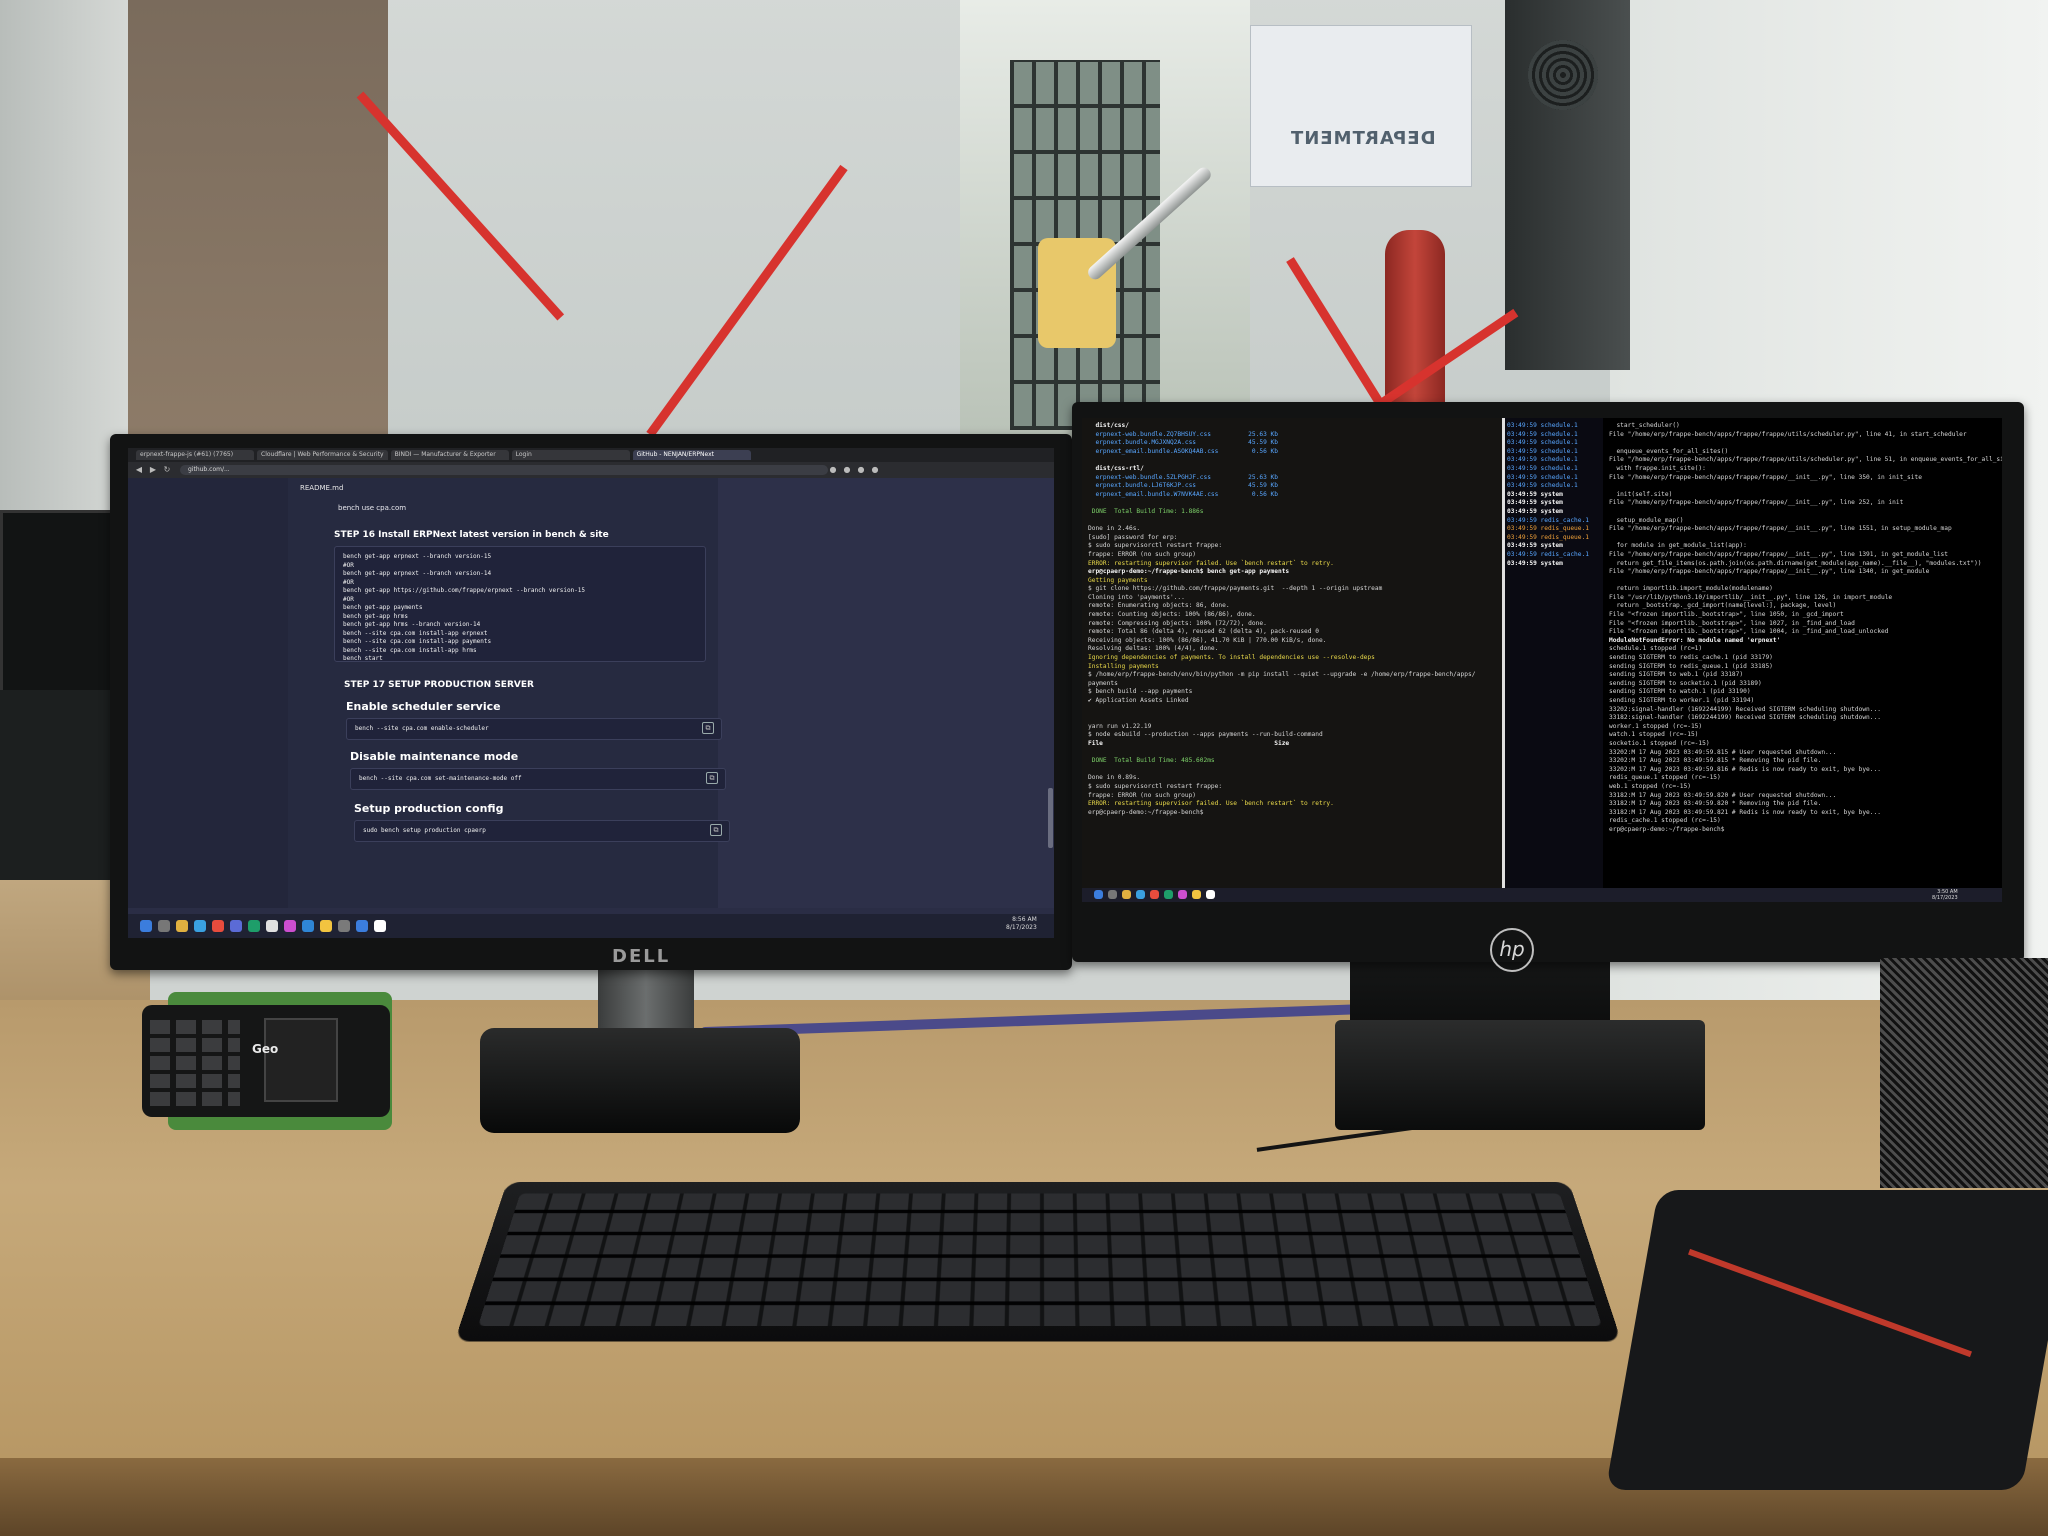 This screenshot has height=1536, width=2048. I want to click on terminal-line: erp@cpaerp-demo:~/frappe-bench$, so click(1667, 829).